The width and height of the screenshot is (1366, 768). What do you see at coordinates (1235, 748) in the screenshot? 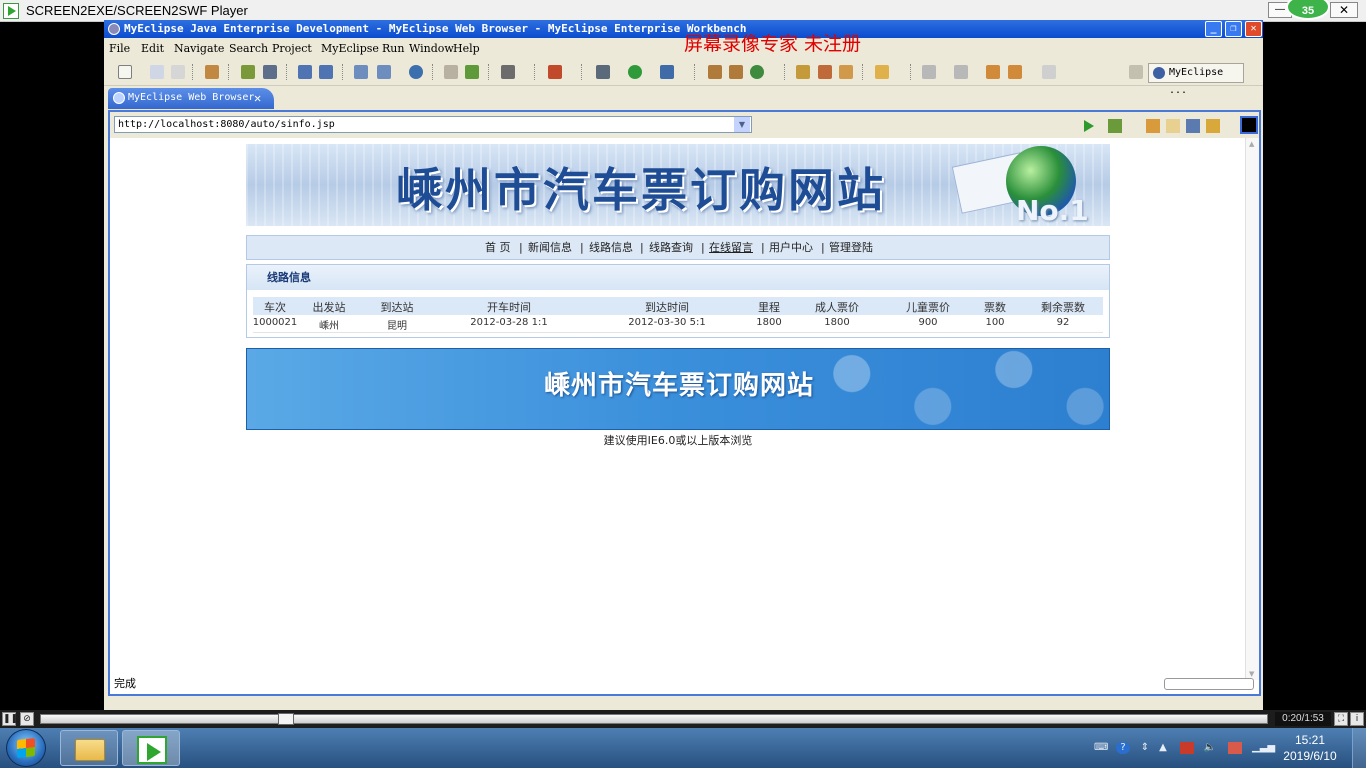
I see `flag-icon` at bounding box center [1235, 748].